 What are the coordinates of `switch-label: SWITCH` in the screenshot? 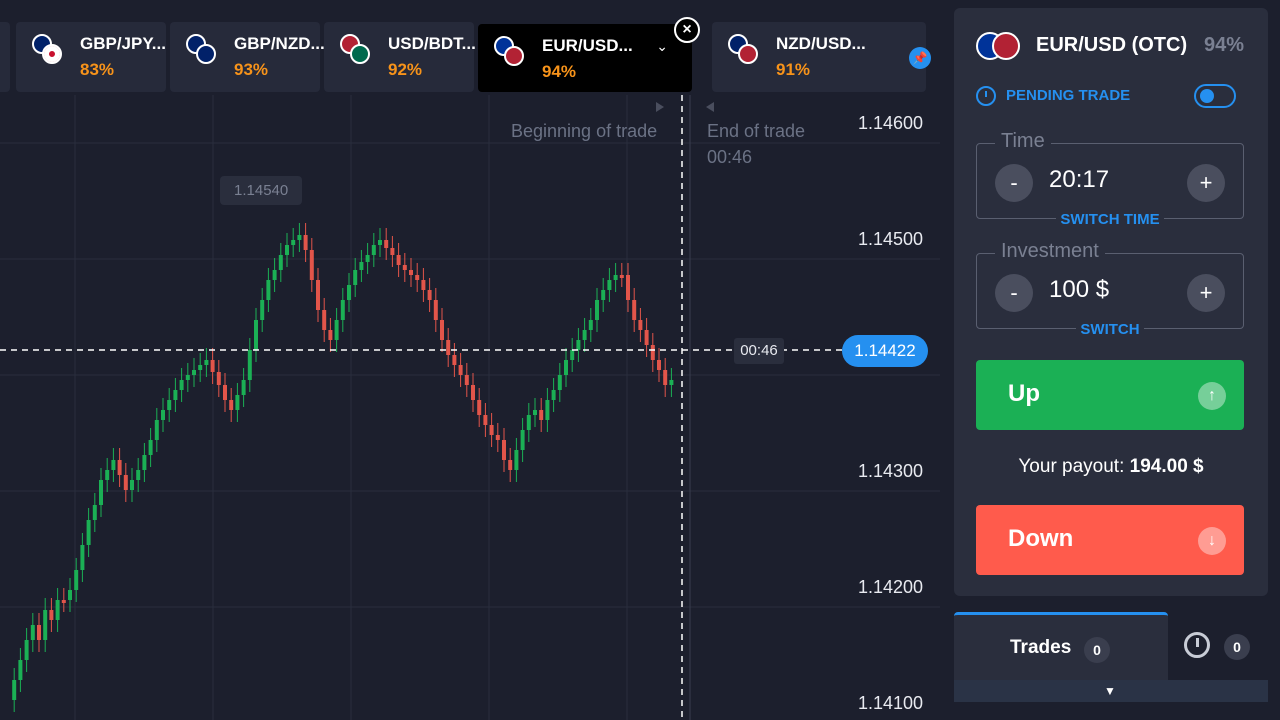 It's located at (1110, 329).